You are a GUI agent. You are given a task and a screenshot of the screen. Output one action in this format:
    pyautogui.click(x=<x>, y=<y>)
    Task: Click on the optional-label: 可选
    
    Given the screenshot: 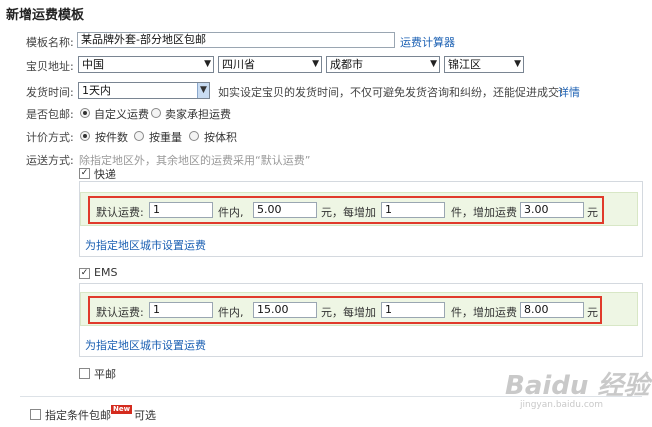 What is the action you would take?
    pyautogui.click(x=145, y=415)
    